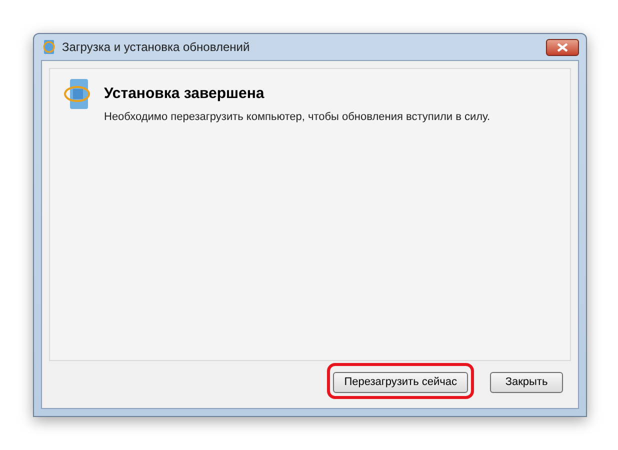 This screenshot has width=618, height=450. Describe the element at coordinates (400, 382) in the screenshot. I see `dialog-button: Перезагрузить сейчас` at that location.